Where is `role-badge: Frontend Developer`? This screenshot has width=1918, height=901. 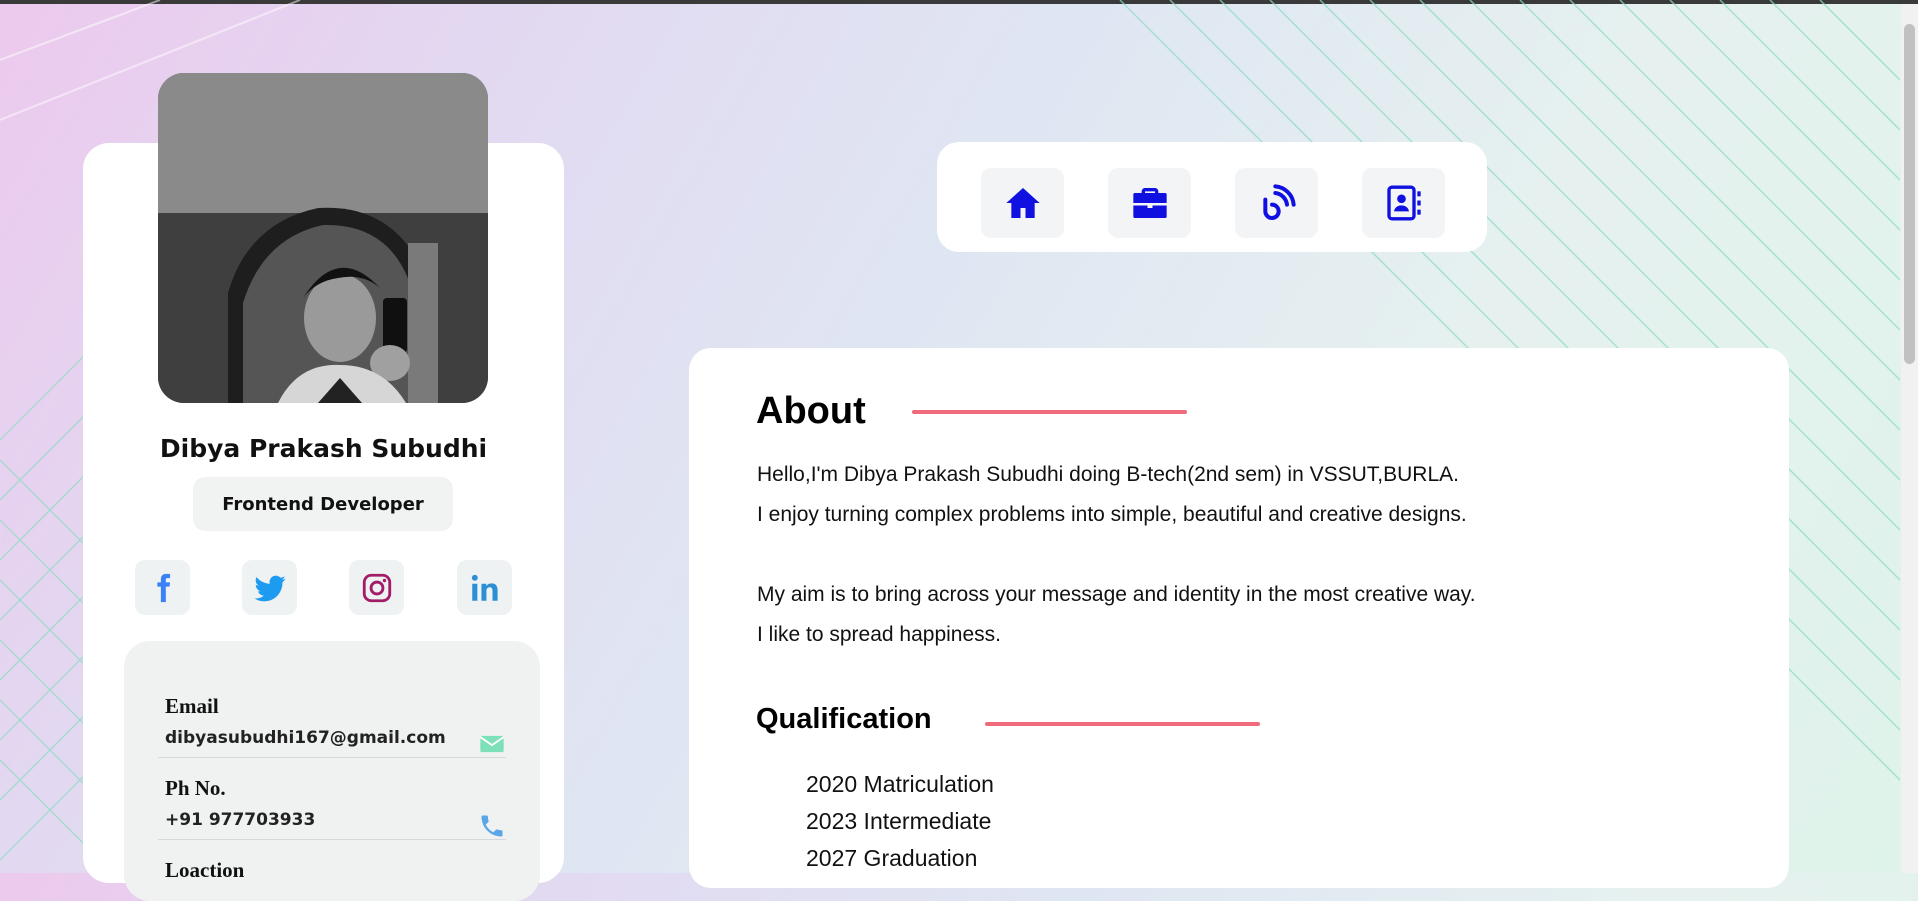 role-badge: Frontend Developer is located at coordinates (323, 504).